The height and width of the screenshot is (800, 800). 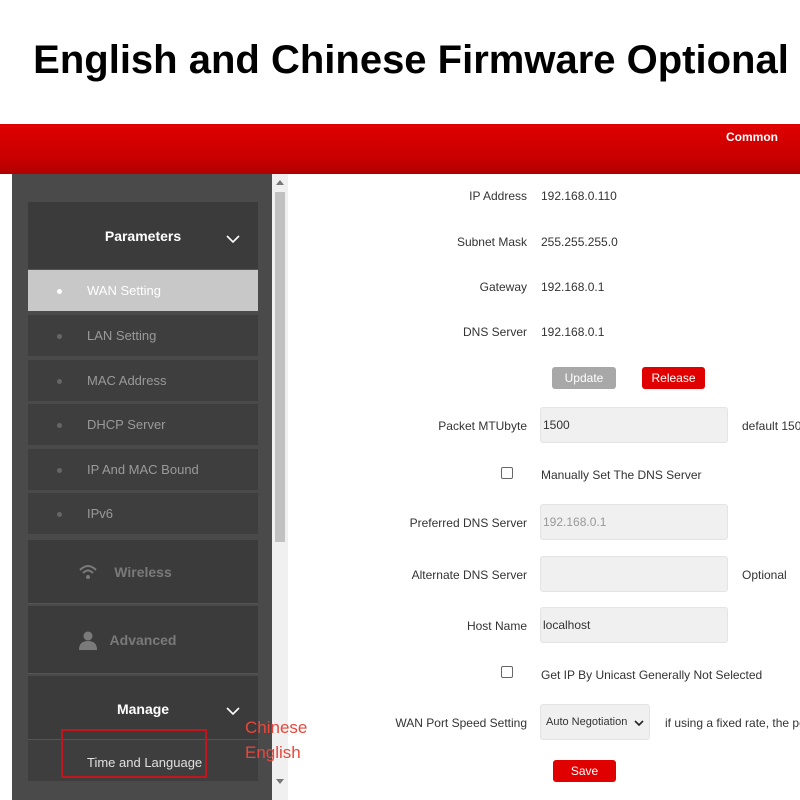 I want to click on sidebar-item-label: LAN Setting, so click(x=122, y=335).